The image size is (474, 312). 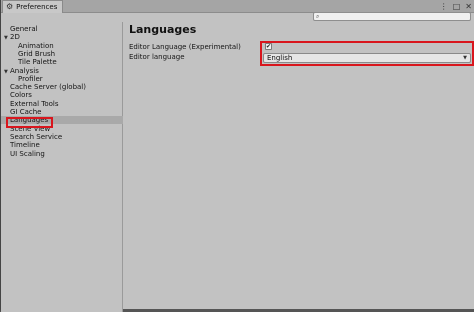 I want to click on sidebar-item-animation: Animation, so click(x=27, y=46).